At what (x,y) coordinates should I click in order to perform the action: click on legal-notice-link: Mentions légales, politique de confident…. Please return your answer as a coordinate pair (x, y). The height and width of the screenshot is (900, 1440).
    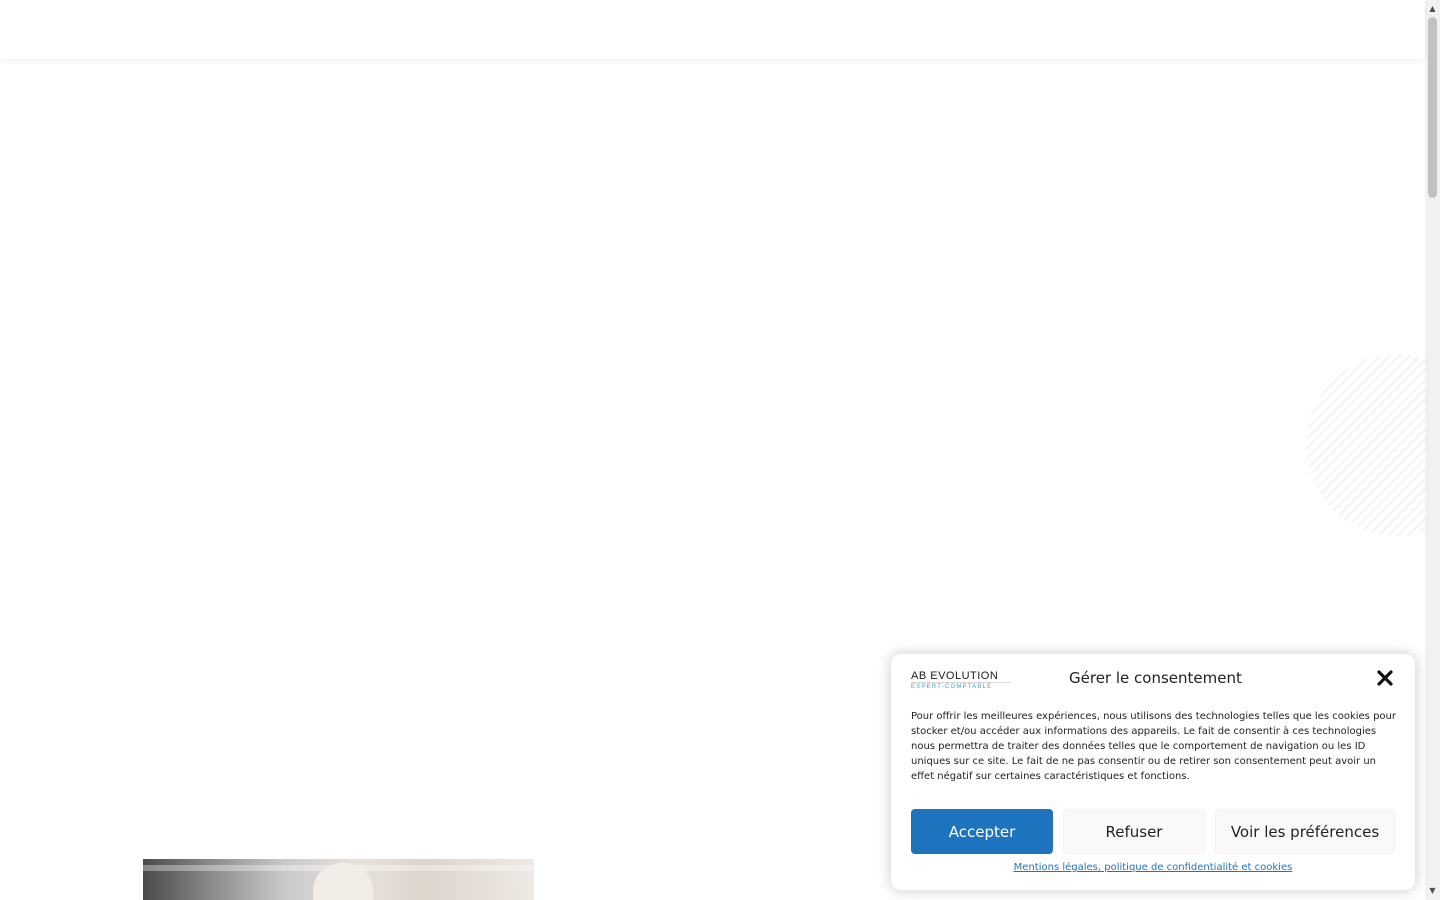
    Looking at the image, I should click on (1153, 867).